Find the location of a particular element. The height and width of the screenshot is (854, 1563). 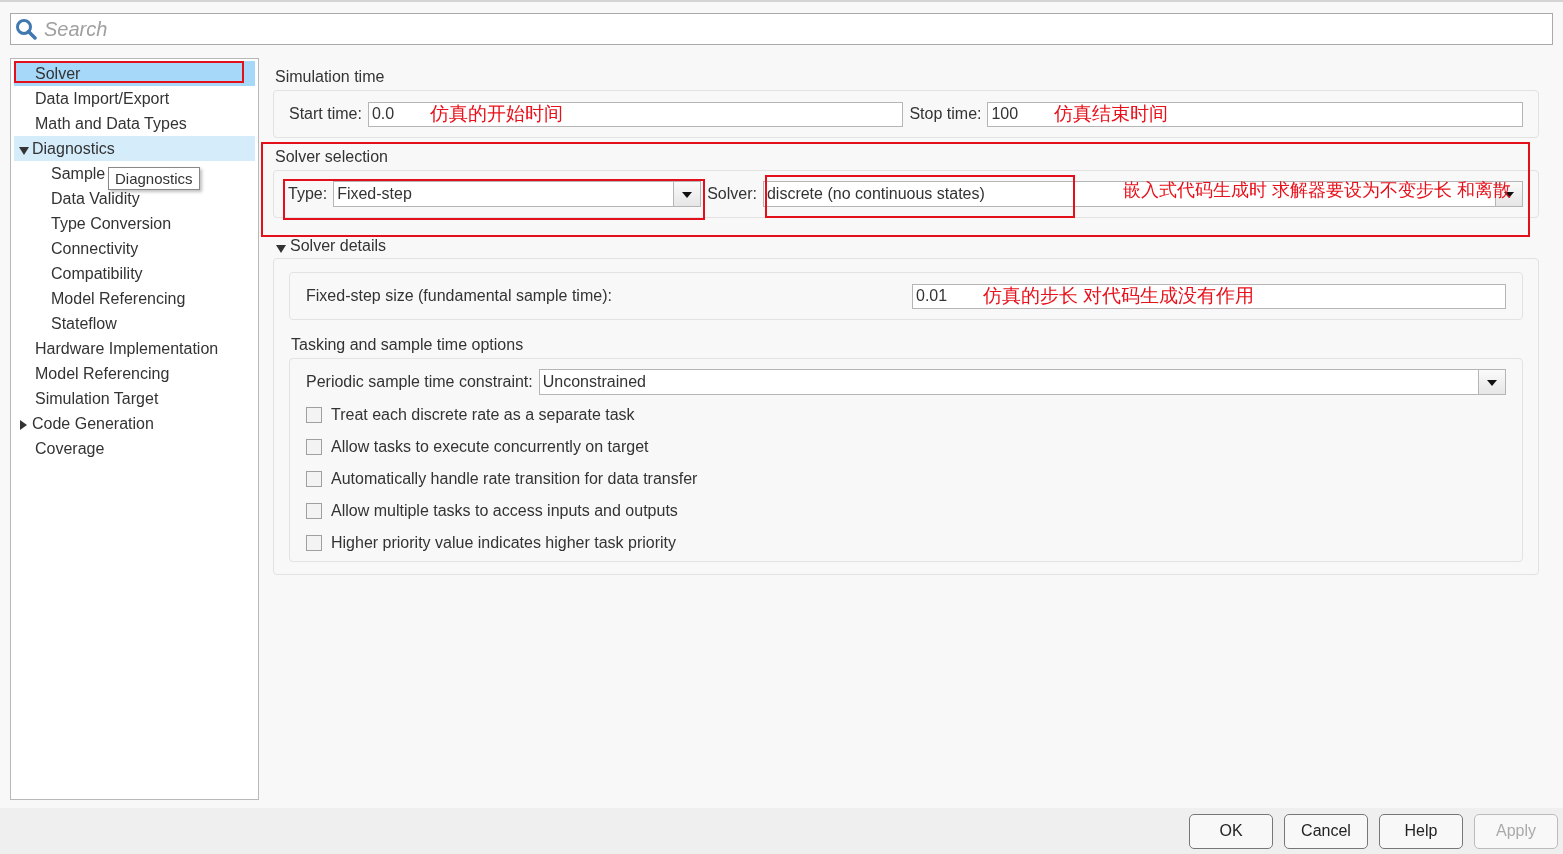

tree-item: Sample is located at coordinates (78, 173).